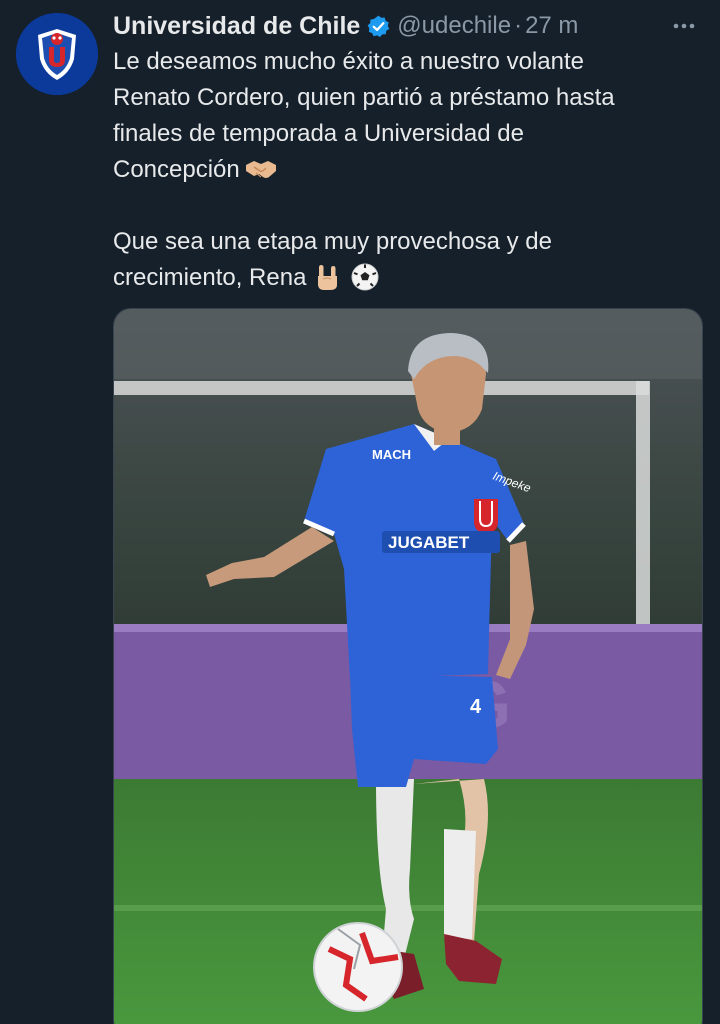 The image size is (720, 1024). I want to click on verified-badge-icon, so click(378, 26).